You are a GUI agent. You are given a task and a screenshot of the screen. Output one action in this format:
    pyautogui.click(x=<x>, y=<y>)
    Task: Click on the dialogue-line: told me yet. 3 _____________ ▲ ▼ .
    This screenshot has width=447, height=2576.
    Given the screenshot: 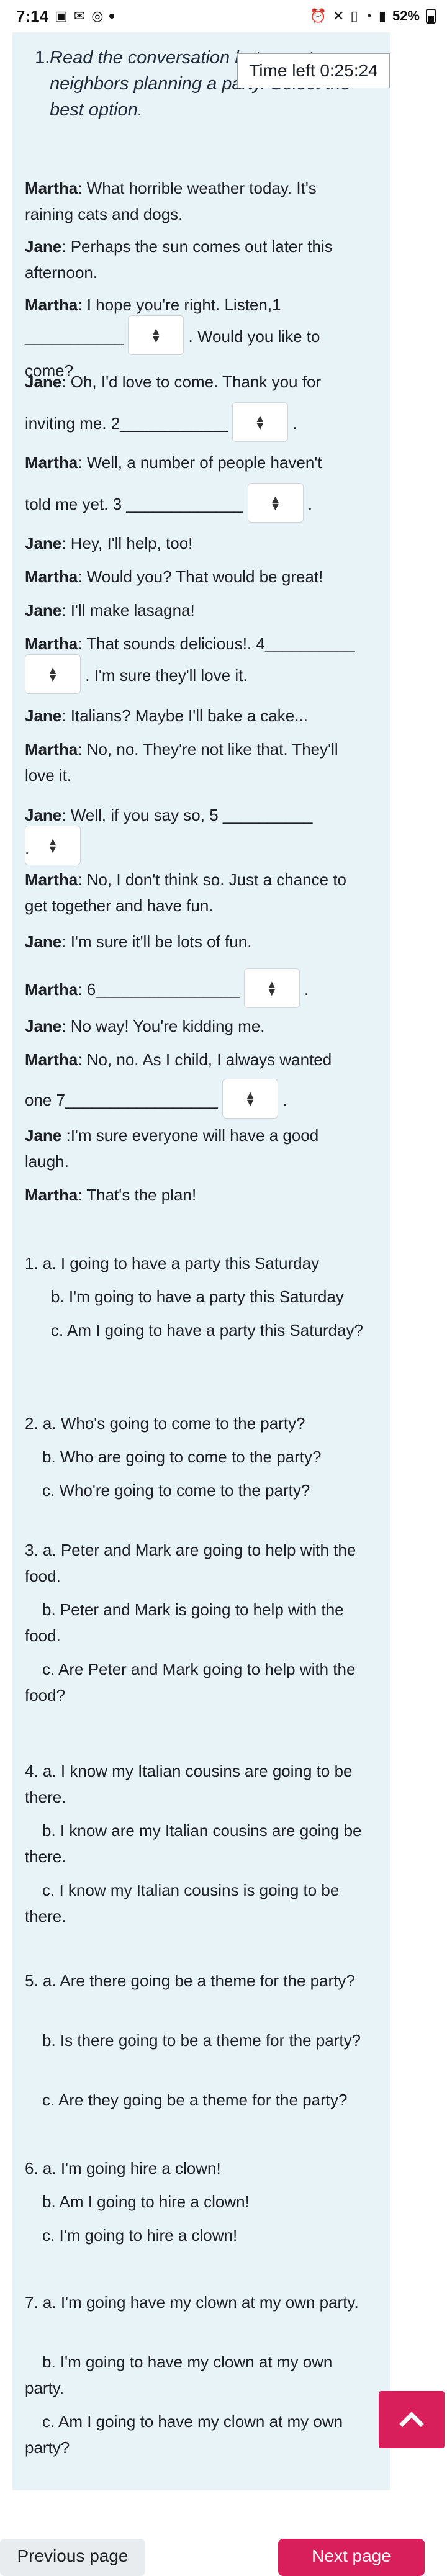 What is the action you would take?
    pyautogui.click(x=195, y=504)
    